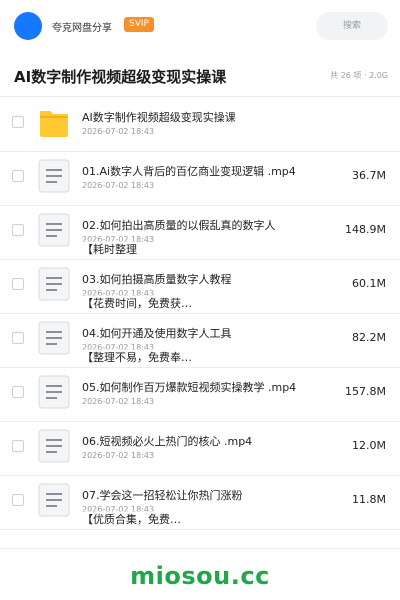 The height and width of the screenshot is (600, 400). What do you see at coordinates (200, 548) in the screenshot?
I see `footer-divider` at bounding box center [200, 548].